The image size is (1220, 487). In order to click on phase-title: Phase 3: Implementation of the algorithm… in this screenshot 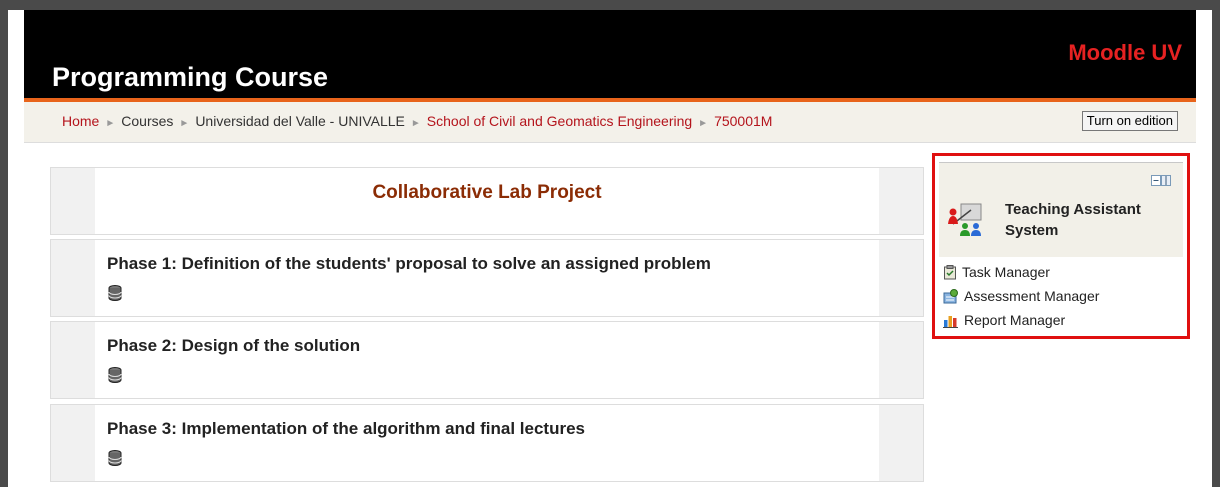, I will do `click(346, 428)`.